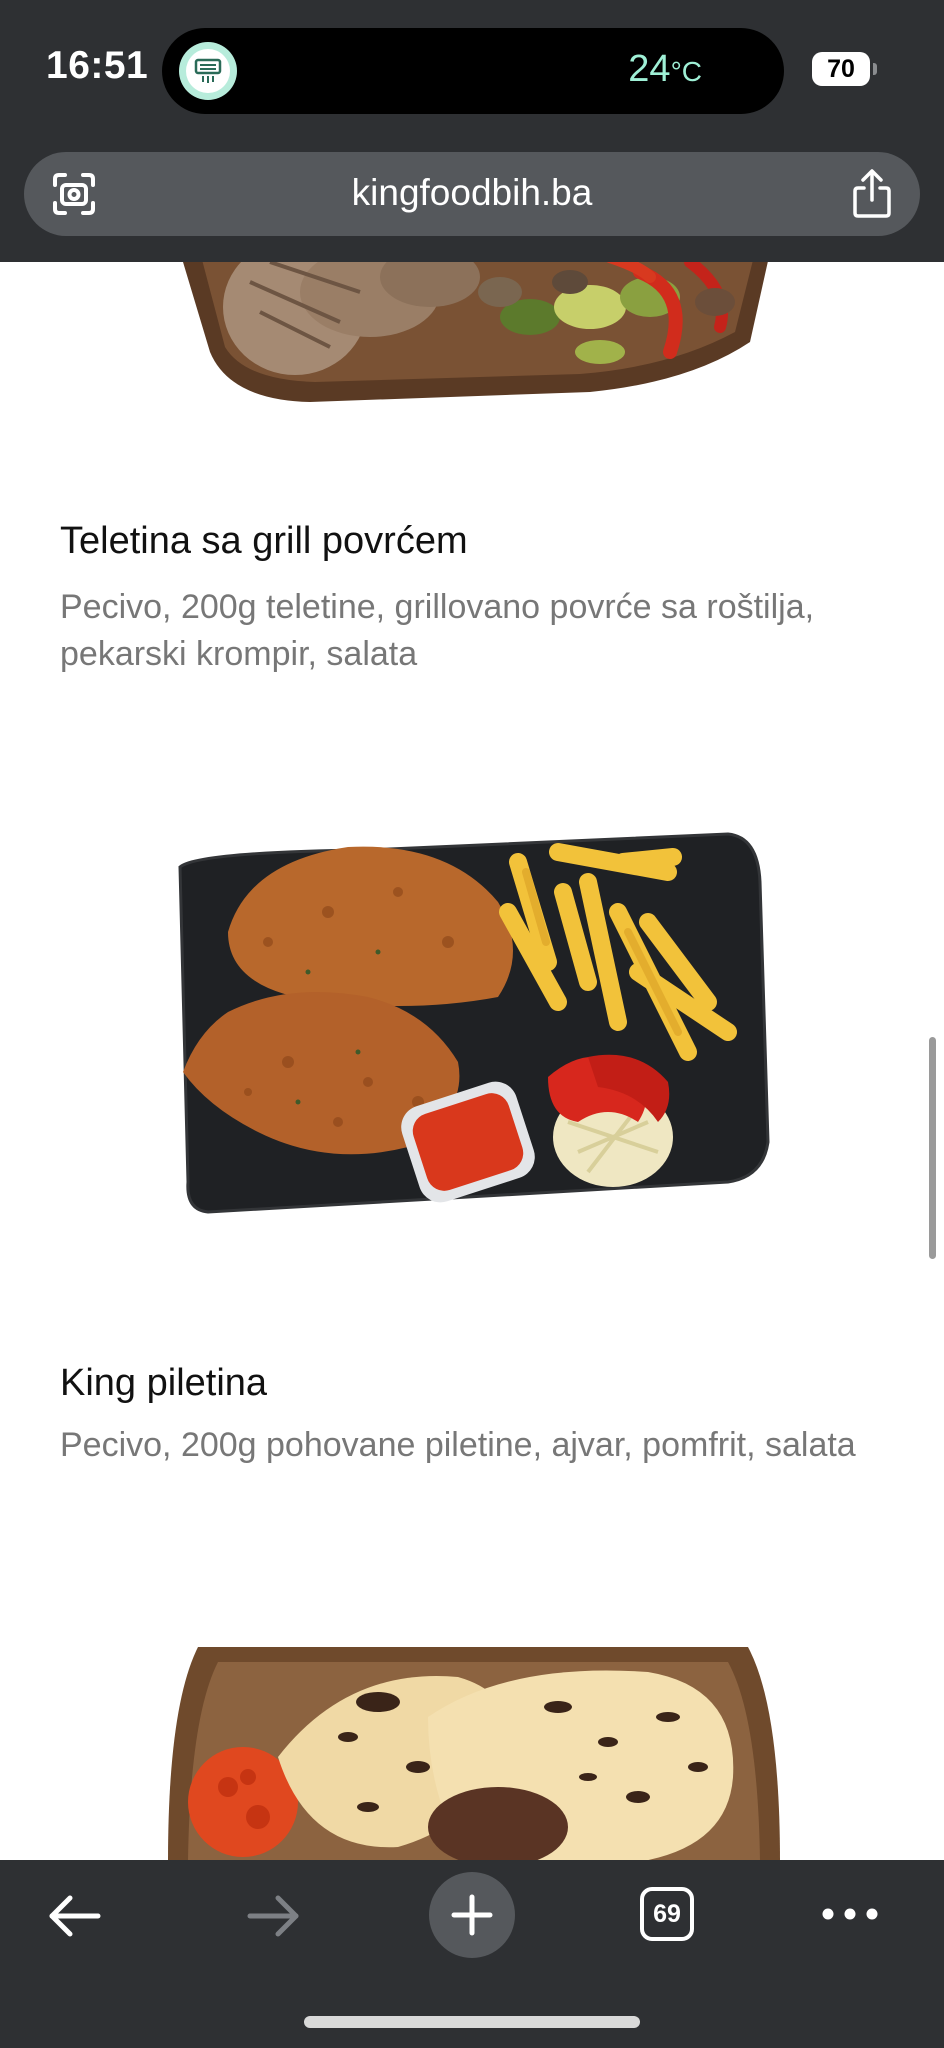  Describe the element at coordinates (850, 1914) in the screenshot. I see `more-dots-icon` at that location.